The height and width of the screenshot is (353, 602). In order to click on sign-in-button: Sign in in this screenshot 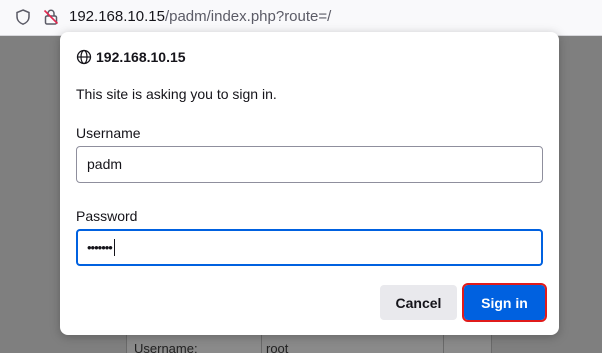, I will do `click(504, 302)`.